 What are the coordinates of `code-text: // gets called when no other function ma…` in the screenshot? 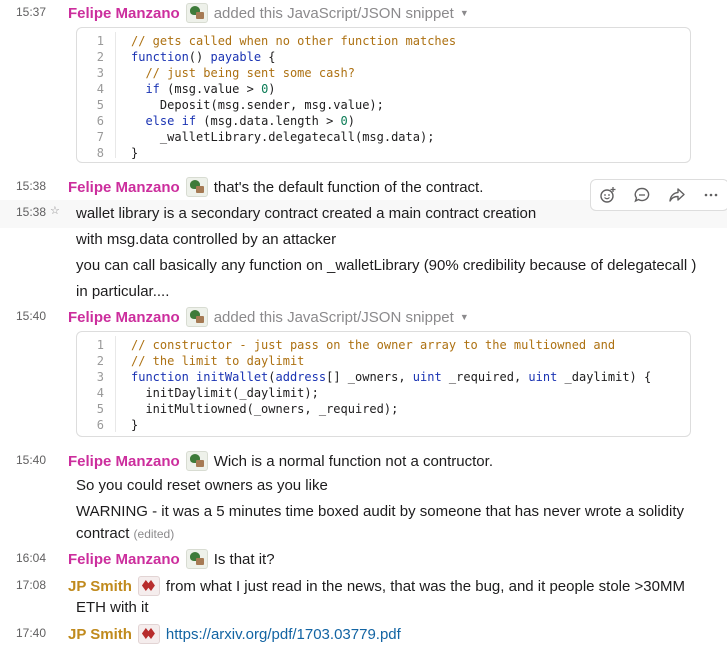 It's located at (294, 41).